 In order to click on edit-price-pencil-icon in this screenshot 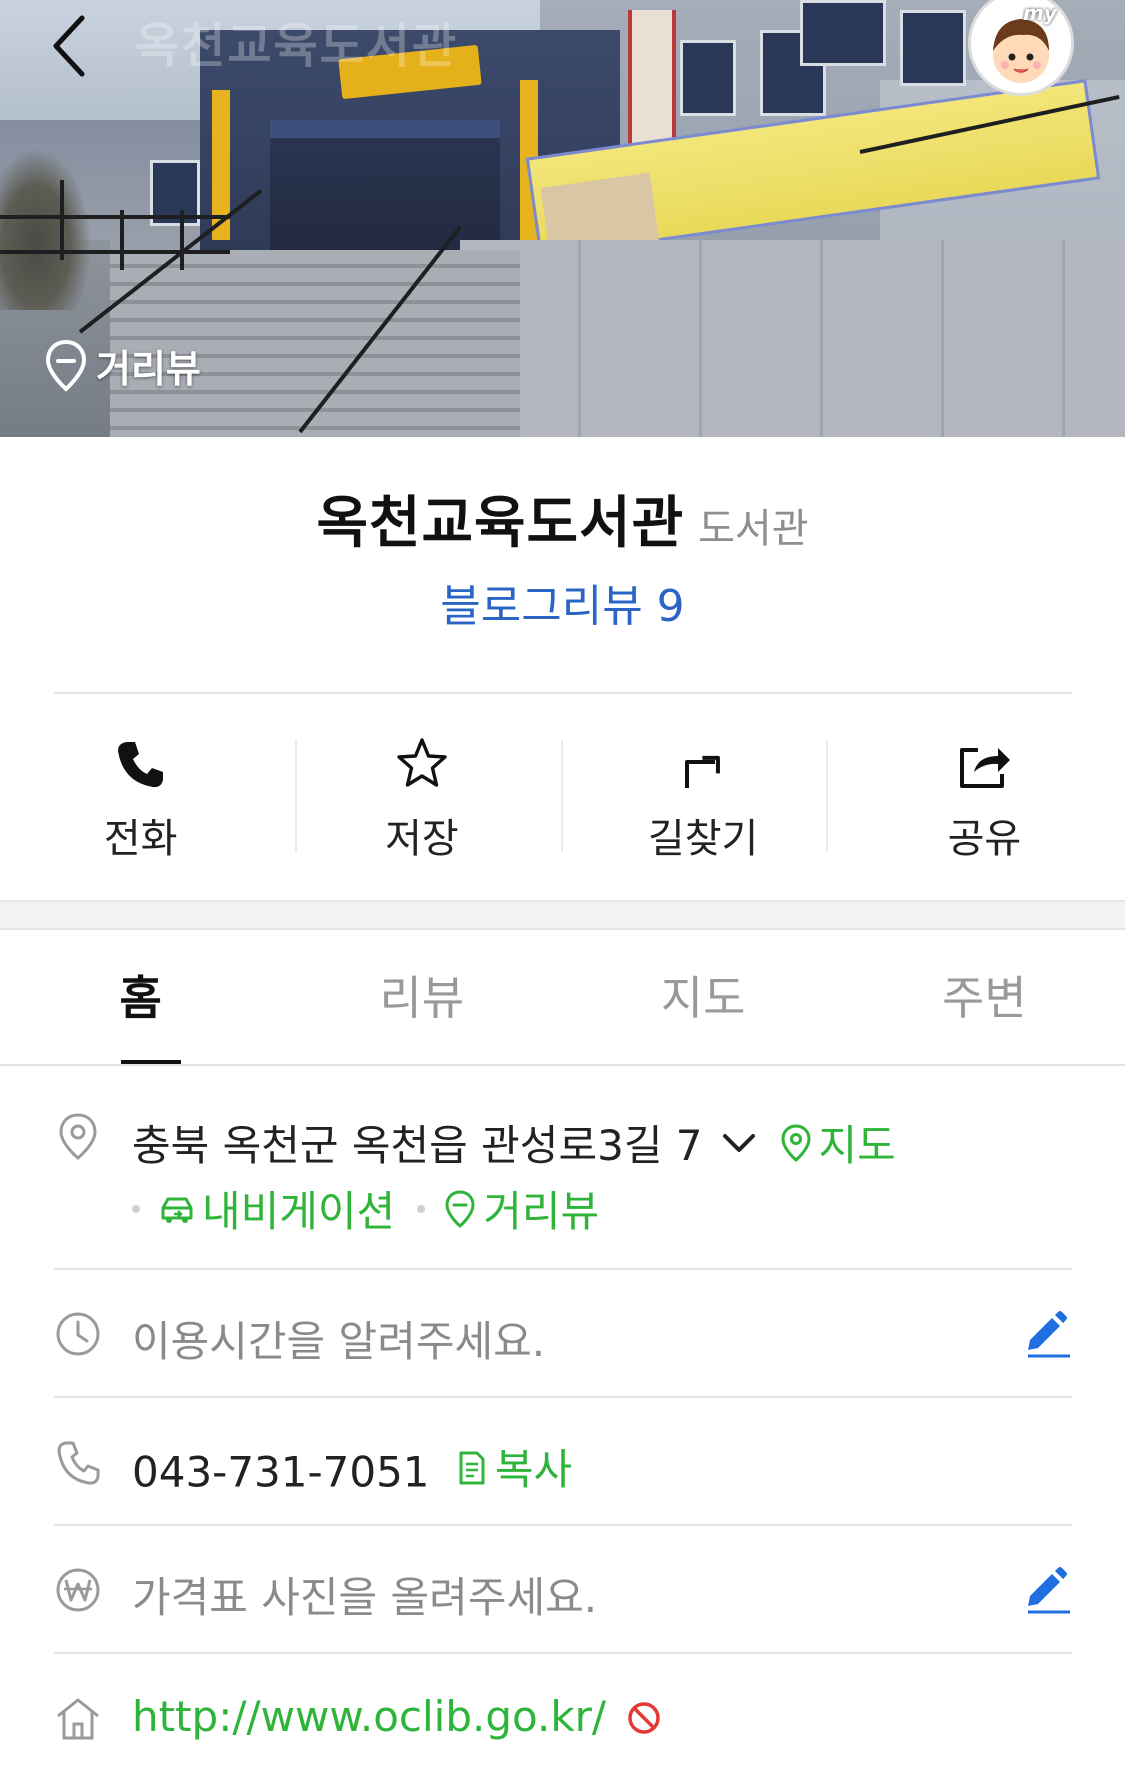, I will do `click(1046, 1588)`.